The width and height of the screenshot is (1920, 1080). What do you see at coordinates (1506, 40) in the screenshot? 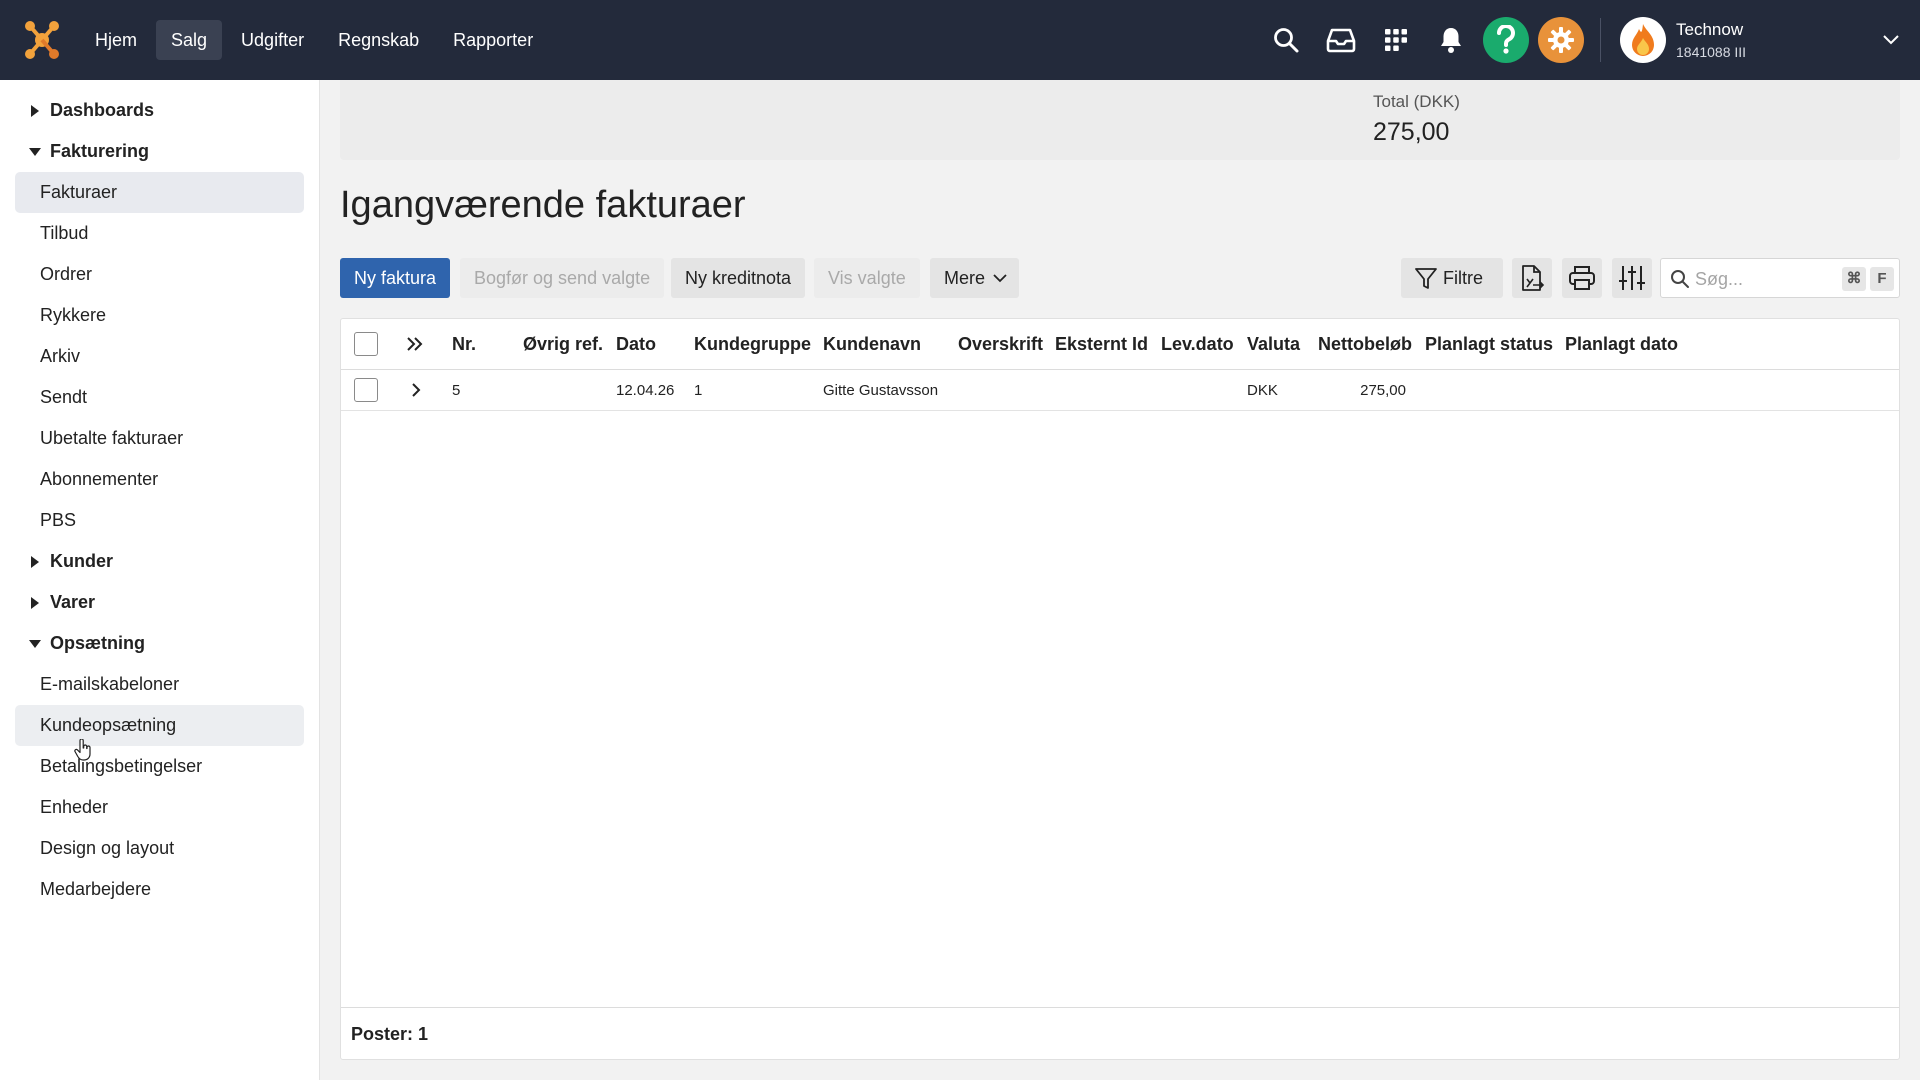
I see `help-icon` at bounding box center [1506, 40].